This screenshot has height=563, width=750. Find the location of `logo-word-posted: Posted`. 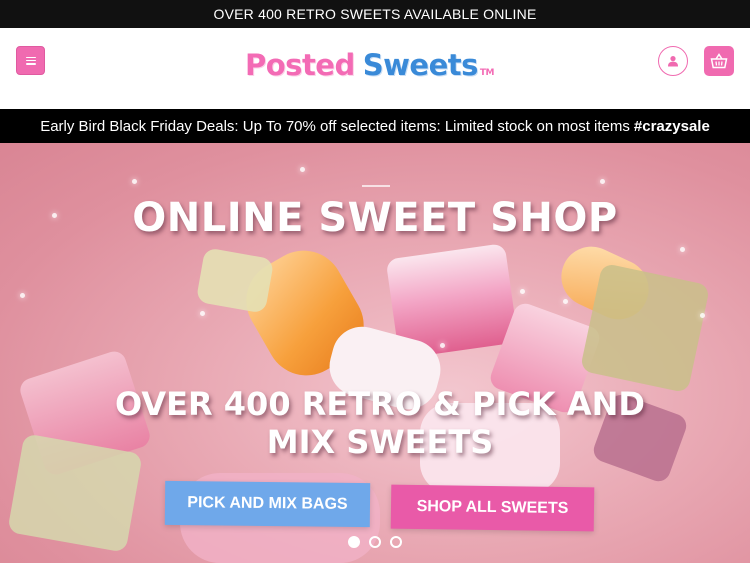

logo-word-posted: Posted is located at coordinates (300, 65).